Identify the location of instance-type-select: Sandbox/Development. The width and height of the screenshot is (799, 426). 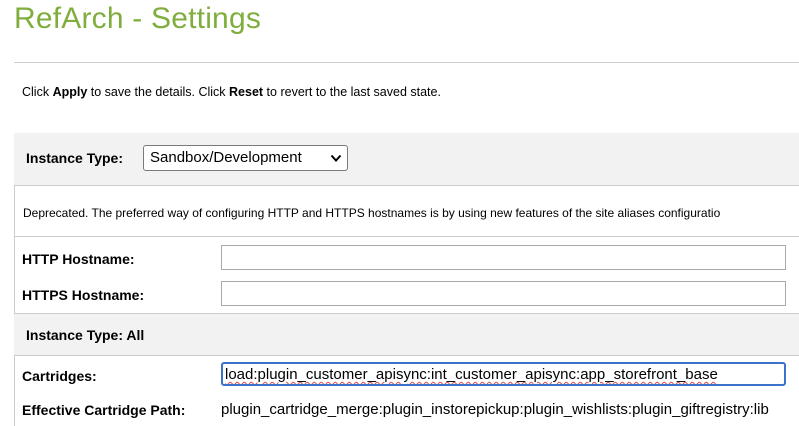
(245, 158).